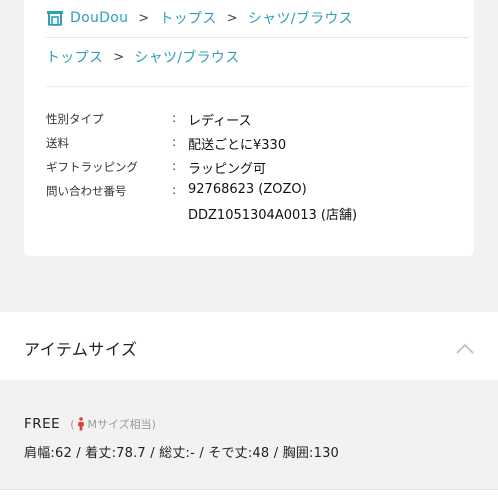 The height and width of the screenshot is (499, 498). I want to click on breadcrumb-category: トップス > シャツ/ブラウス, so click(143, 57).